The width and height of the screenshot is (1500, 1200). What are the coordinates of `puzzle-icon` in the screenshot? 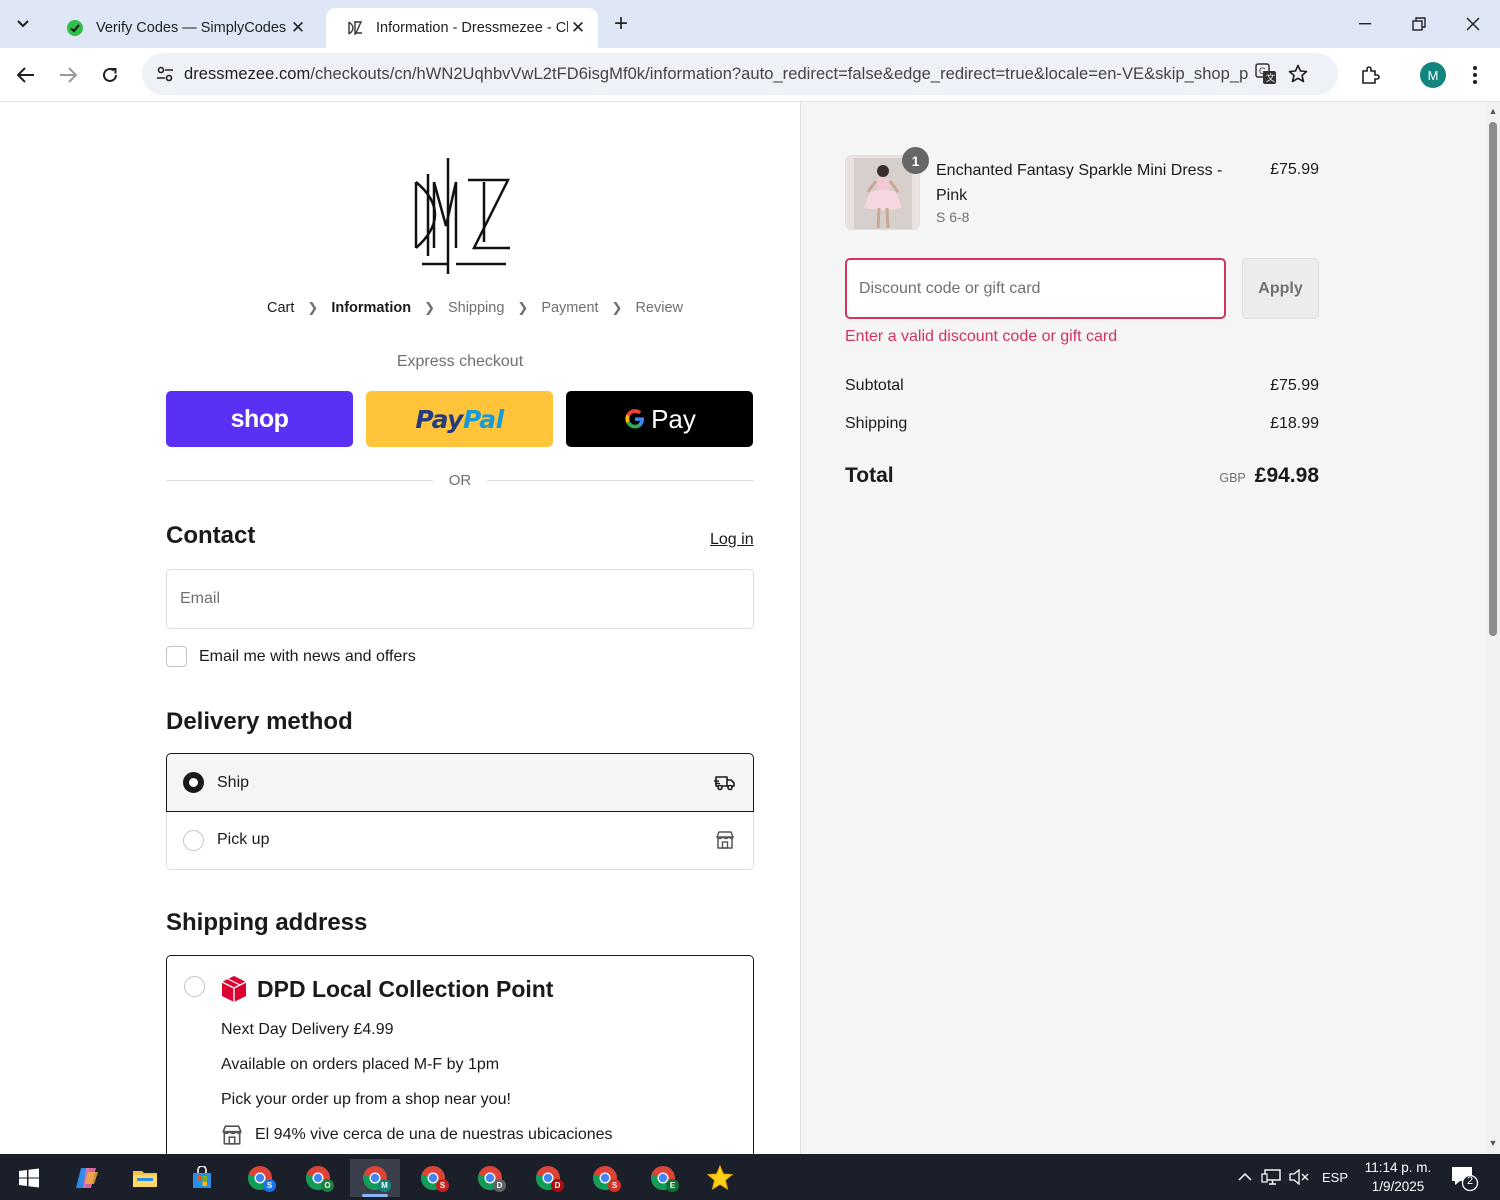 It's located at (1371, 75).